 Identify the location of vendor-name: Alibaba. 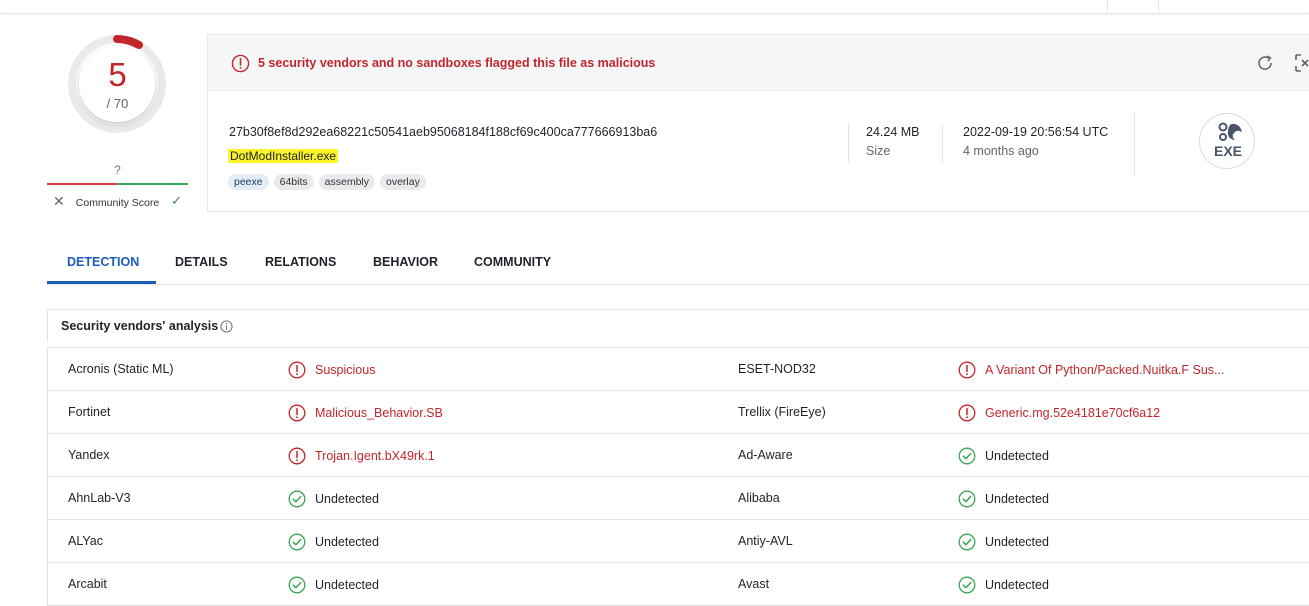
(759, 498).